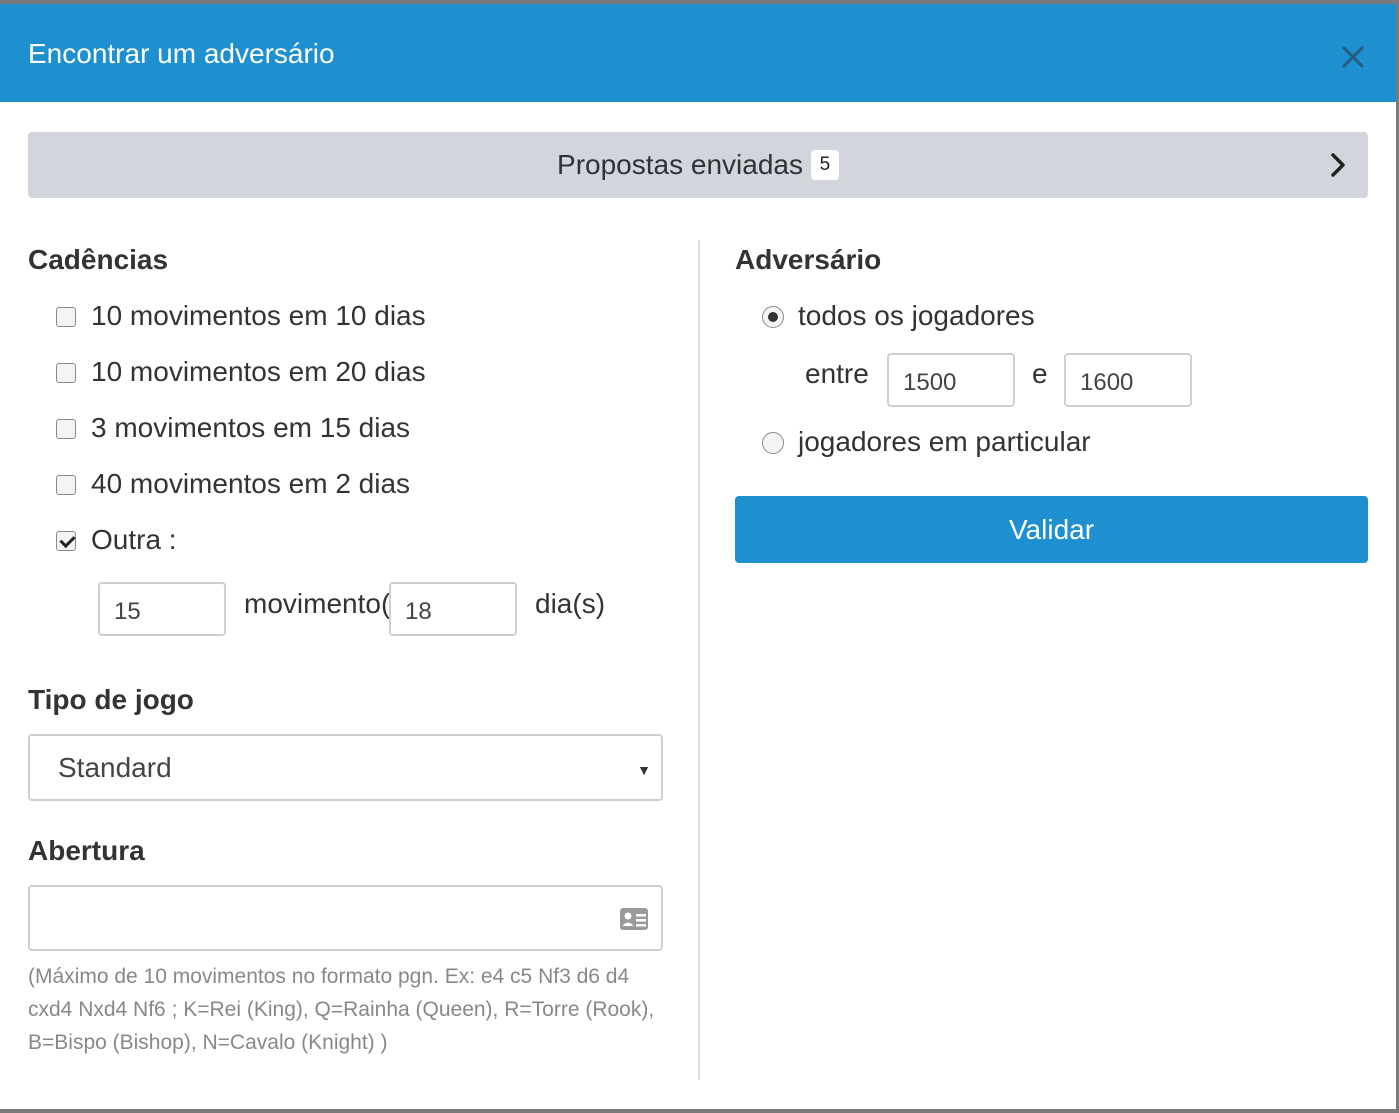 The width and height of the screenshot is (1399, 1113). What do you see at coordinates (86, 850) in the screenshot?
I see `opening-title: Abertura` at bounding box center [86, 850].